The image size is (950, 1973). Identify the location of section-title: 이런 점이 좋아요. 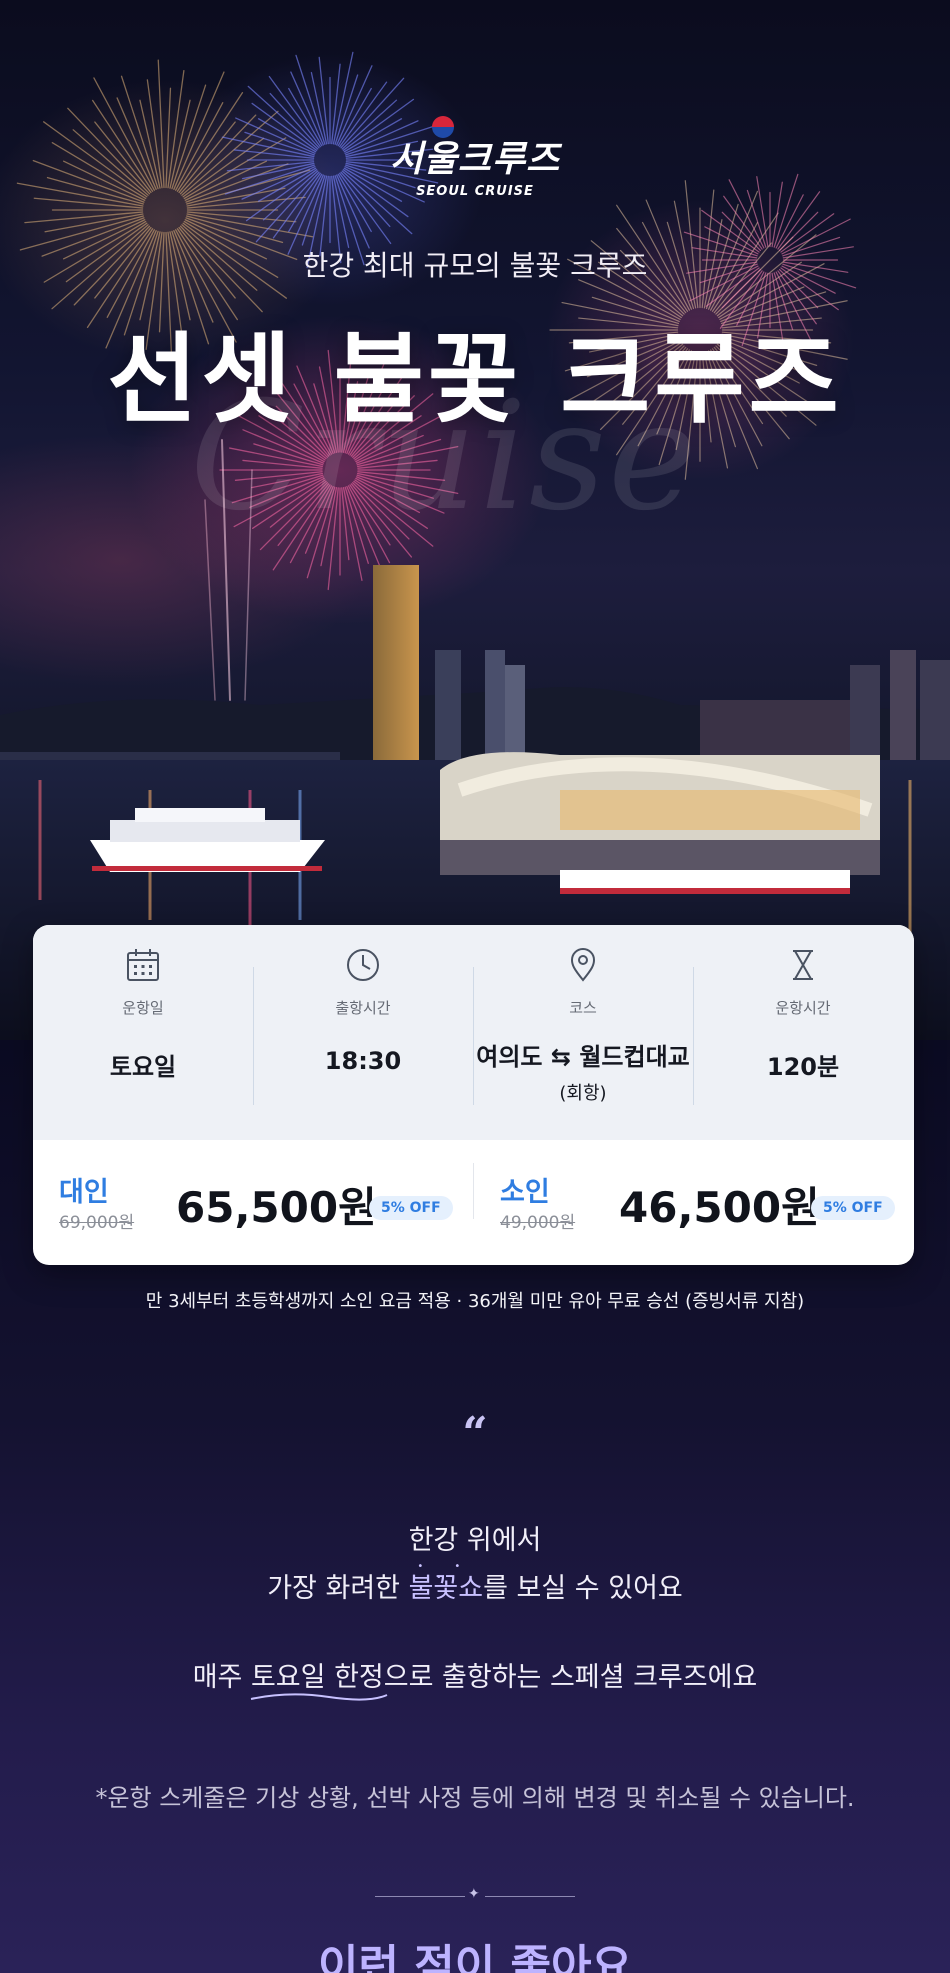
(475, 1957).